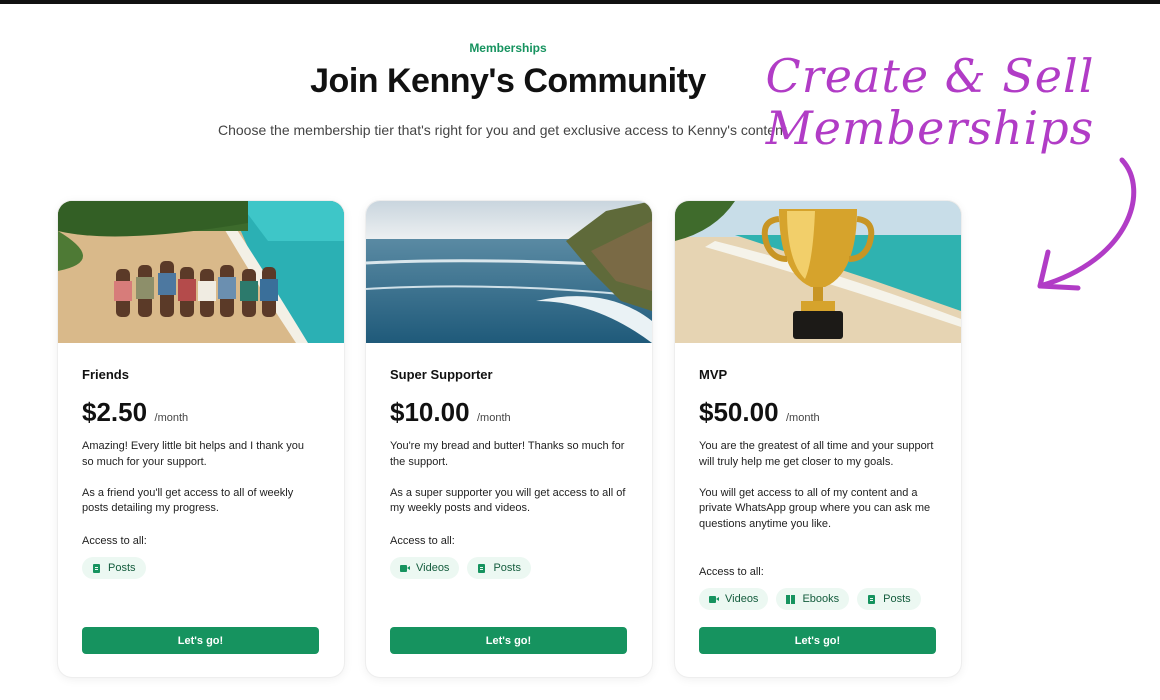 The width and height of the screenshot is (1160, 700). What do you see at coordinates (580, 2) in the screenshot?
I see `top-bar` at bounding box center [580, 2].